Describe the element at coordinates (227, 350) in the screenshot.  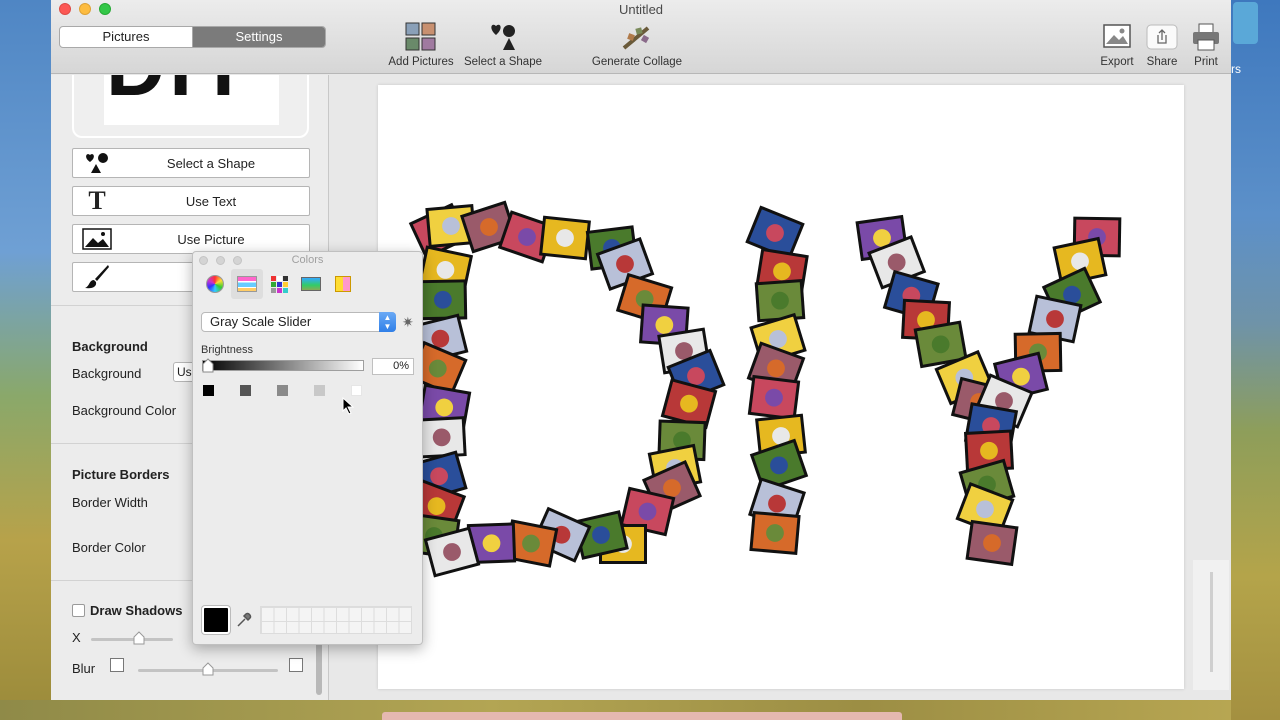
I see `brightness-label: Brightness` at that location.